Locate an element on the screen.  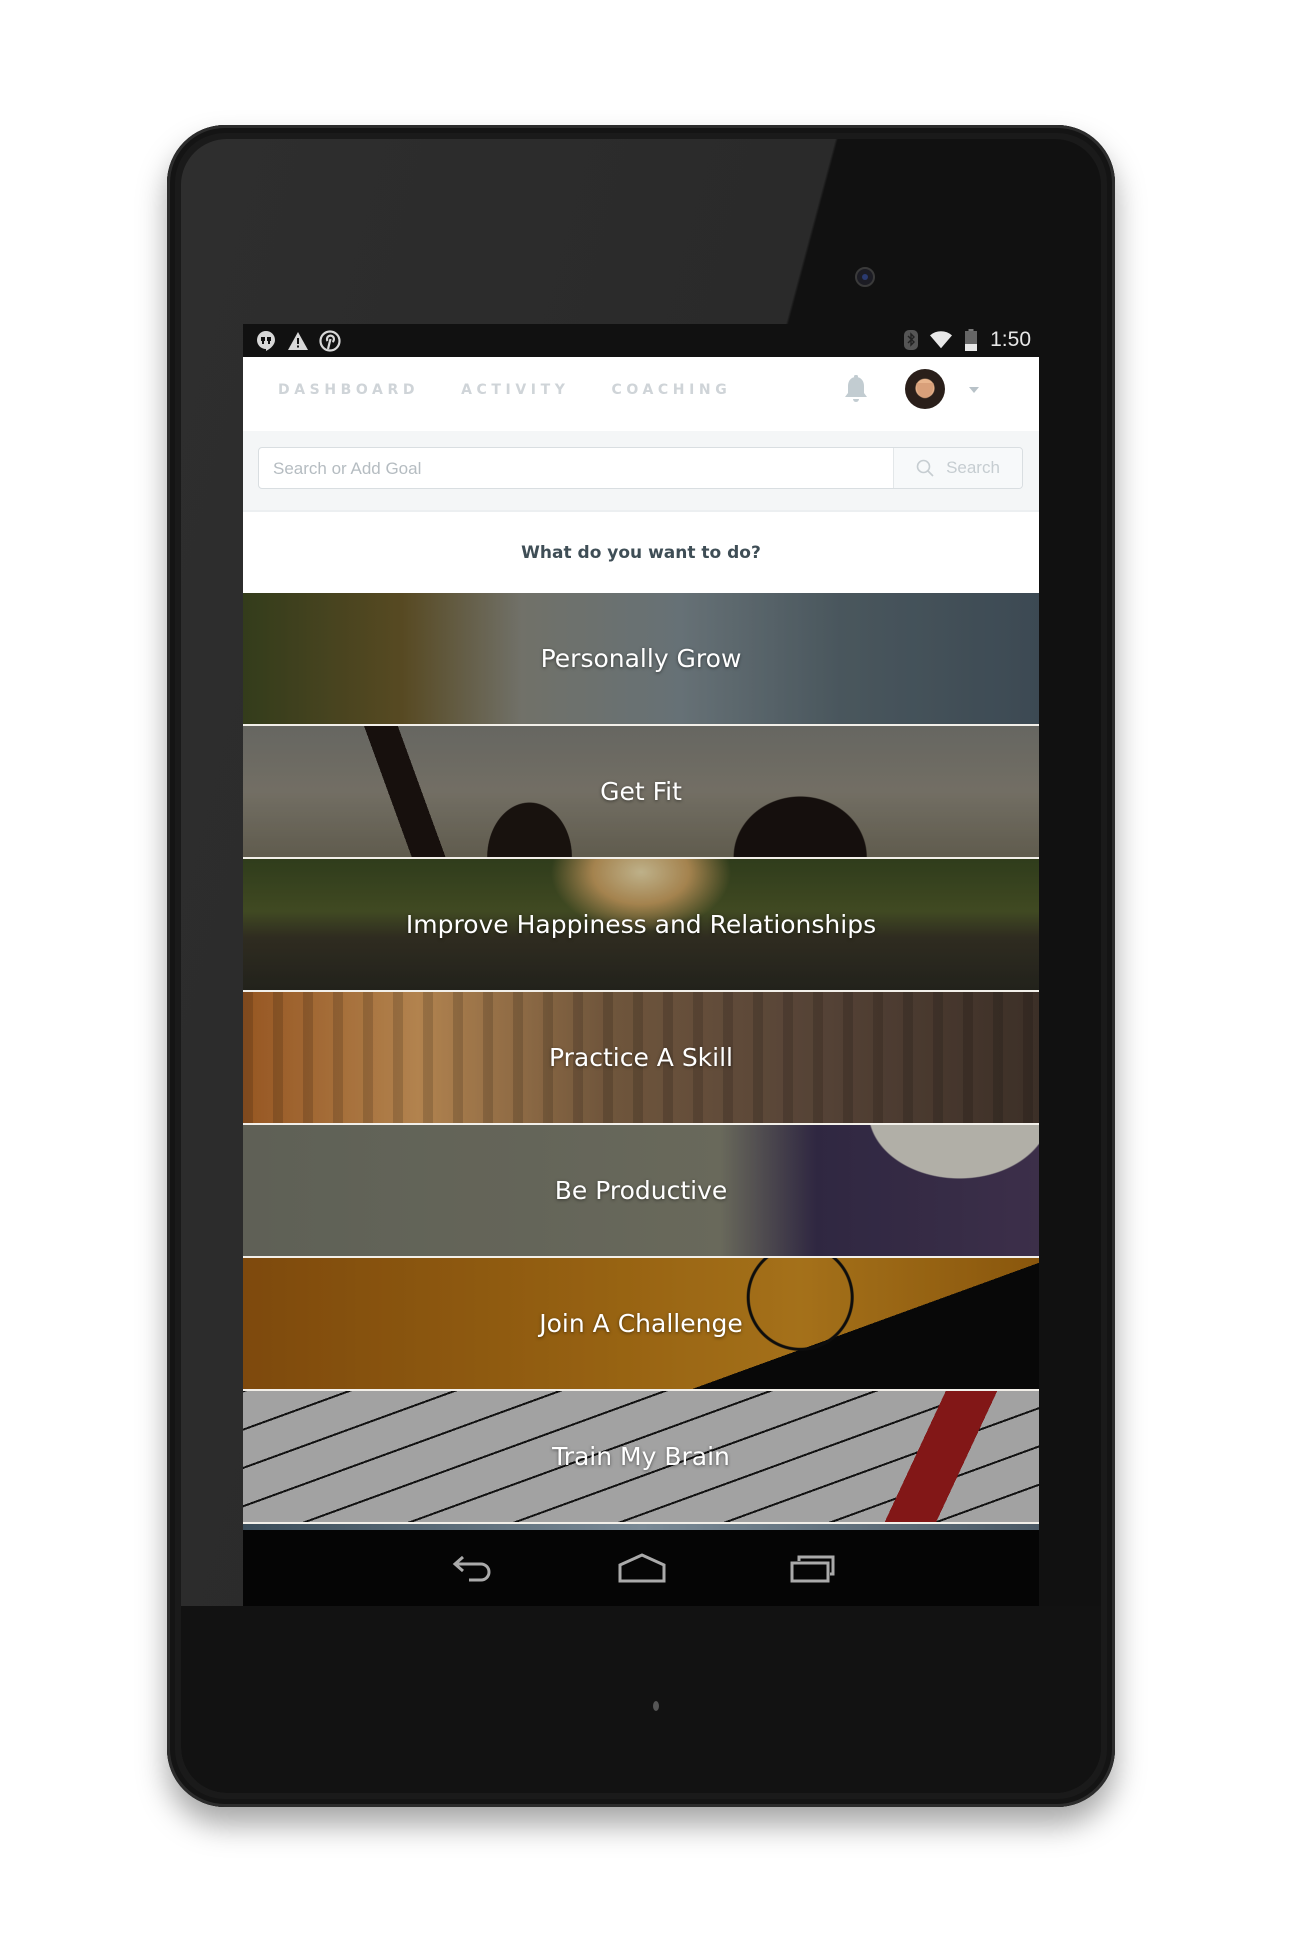
user-avatar is located at coordinates (925, 389).